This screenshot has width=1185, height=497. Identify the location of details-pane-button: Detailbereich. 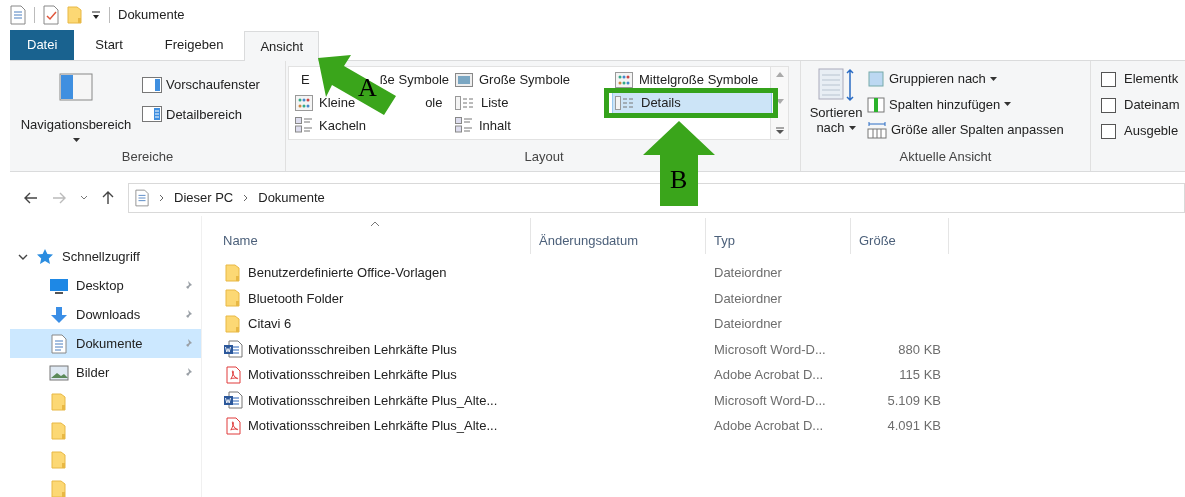
(201, 114).